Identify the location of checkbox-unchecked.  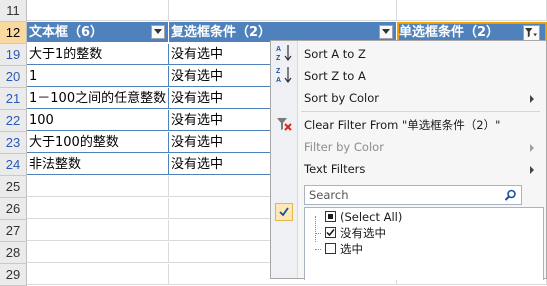
(330, 248).